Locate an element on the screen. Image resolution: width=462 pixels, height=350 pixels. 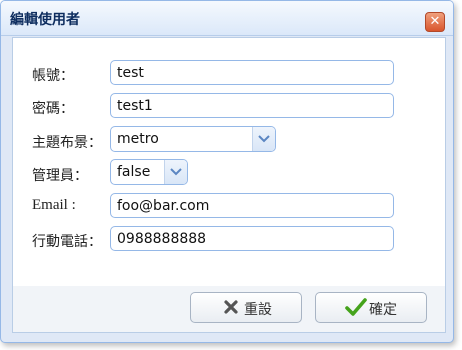
email-label: Email : is located at coordinates (54, 205).